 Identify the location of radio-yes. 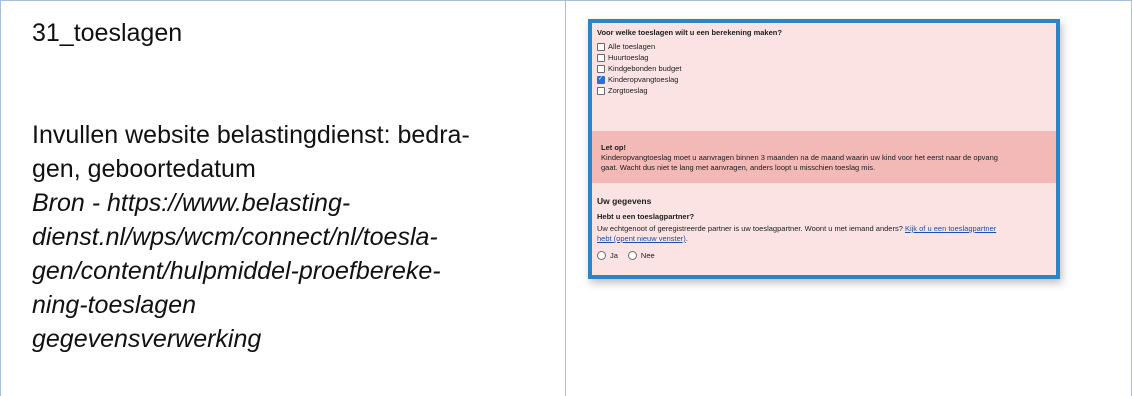
(601, 255).